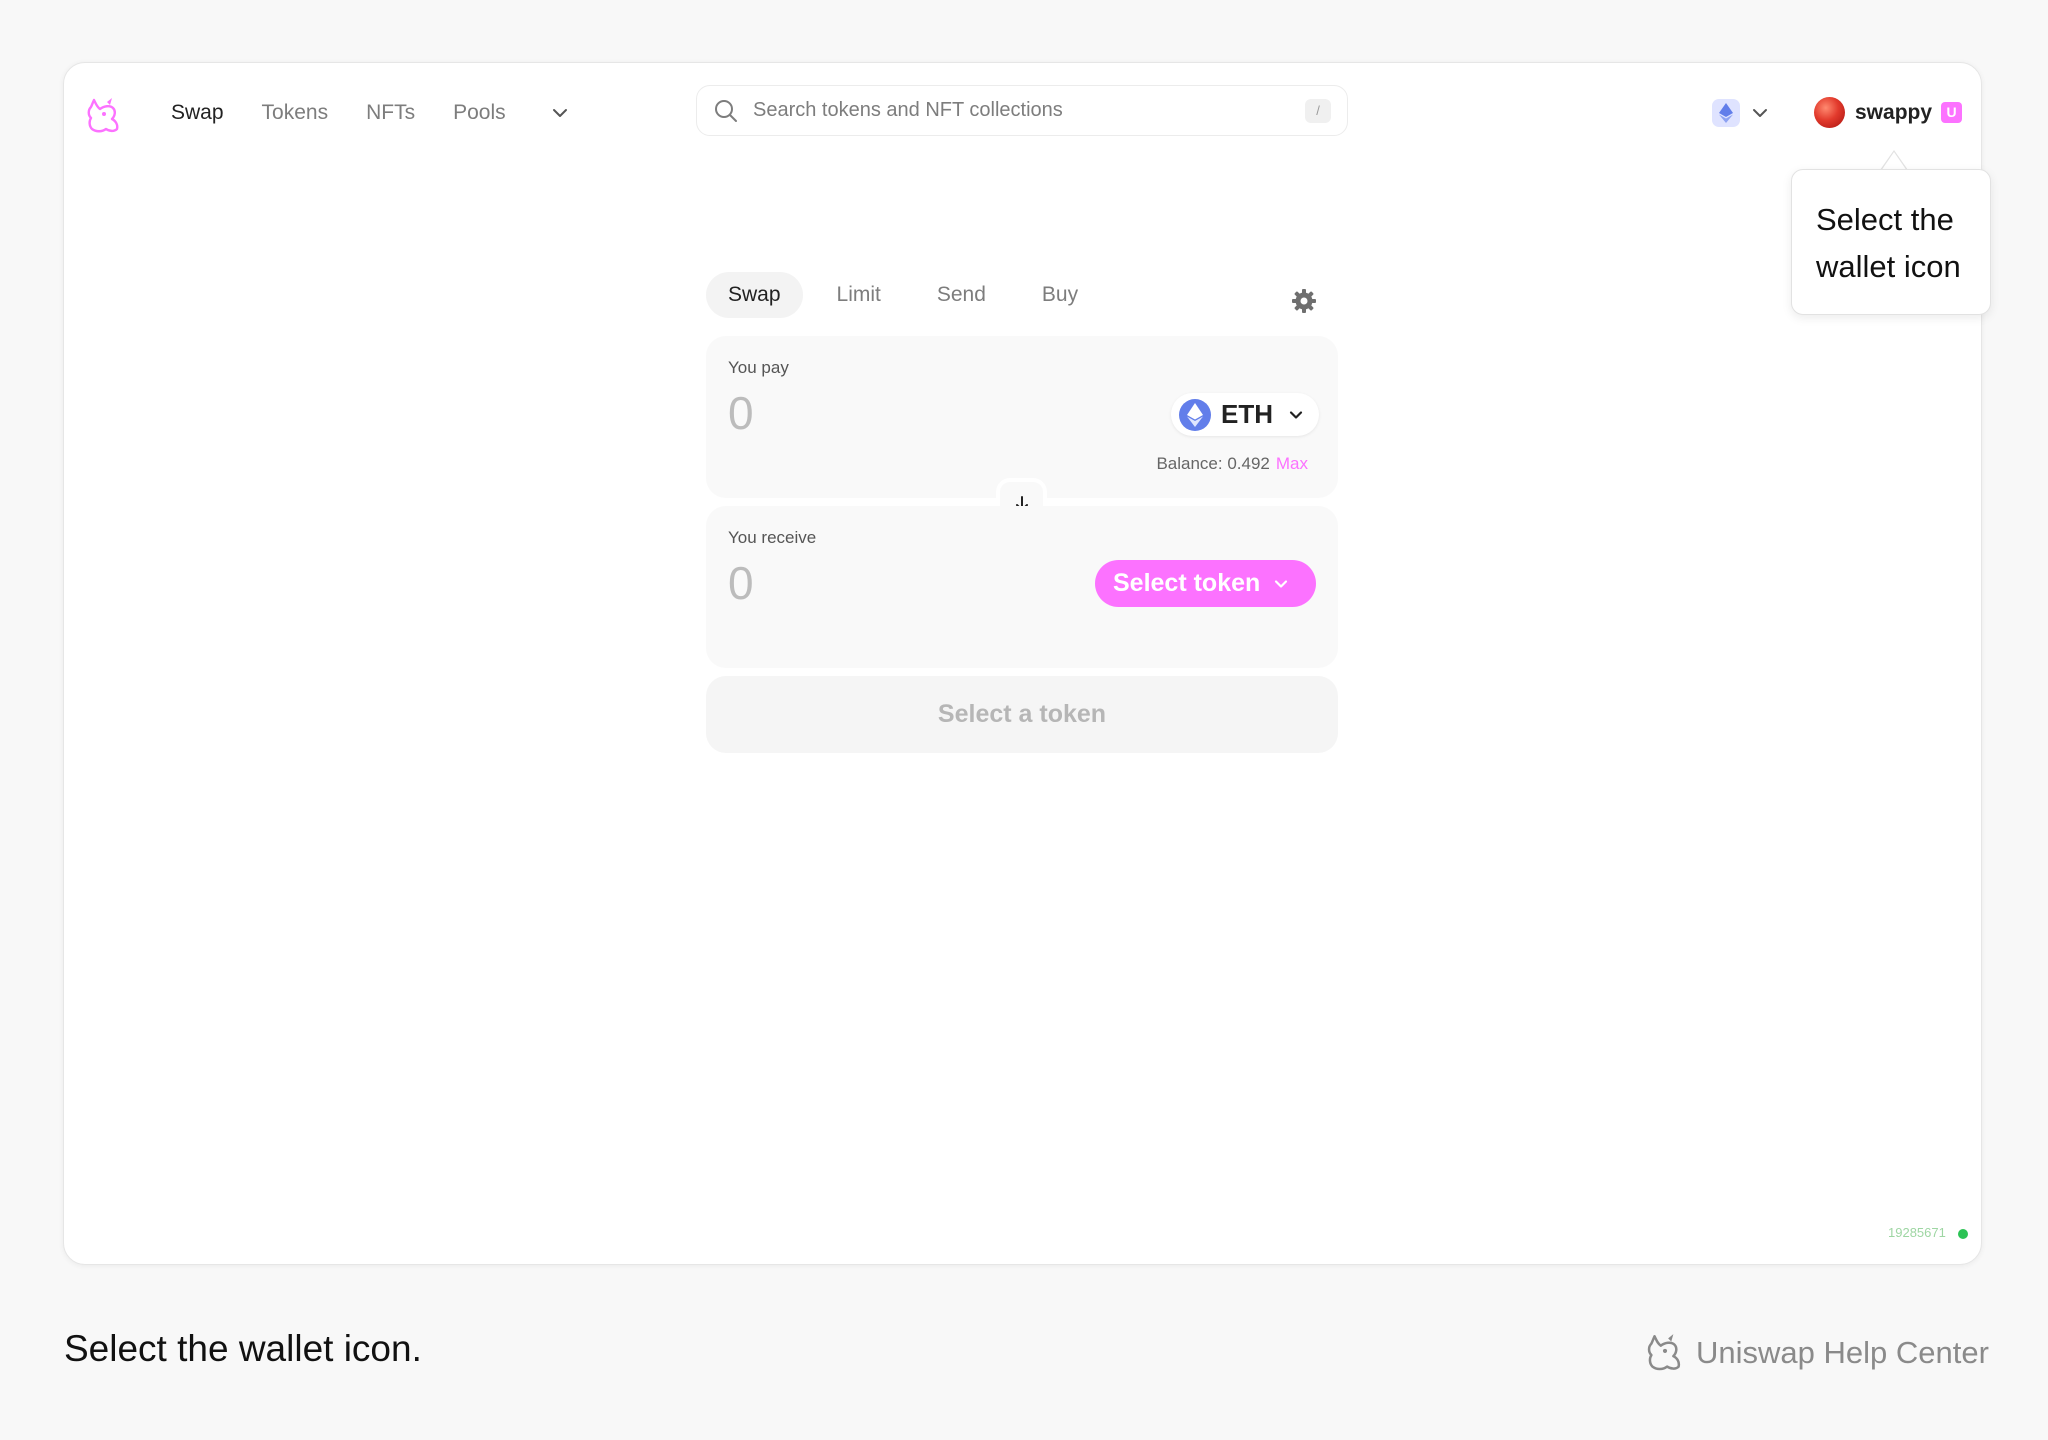 The image size is (2048, 1440). Describe the element at coordinates (1213, 463) in the screenshot. I see `balance-text: Balance: 0.492` at that location.